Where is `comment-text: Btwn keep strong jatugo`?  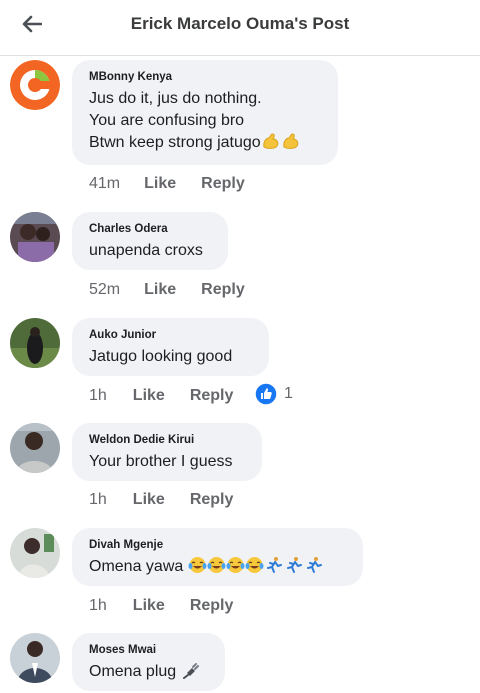 comment-text: Btwn keep strong jatugo is located at coordinates (206, 144).